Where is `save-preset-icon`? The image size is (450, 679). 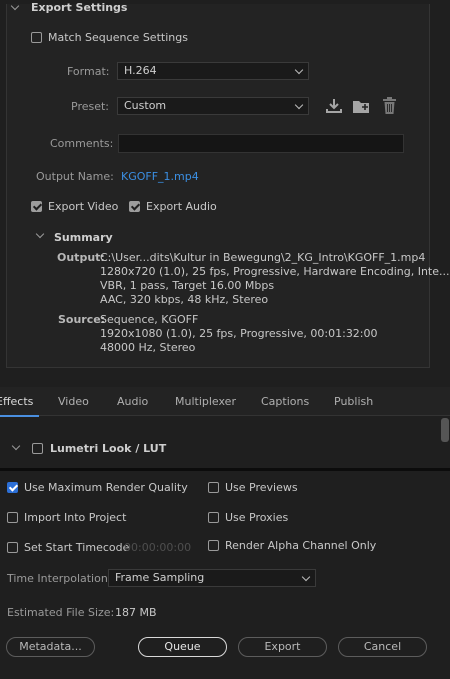 save-preset-icon is located at coordinates (334, 106).